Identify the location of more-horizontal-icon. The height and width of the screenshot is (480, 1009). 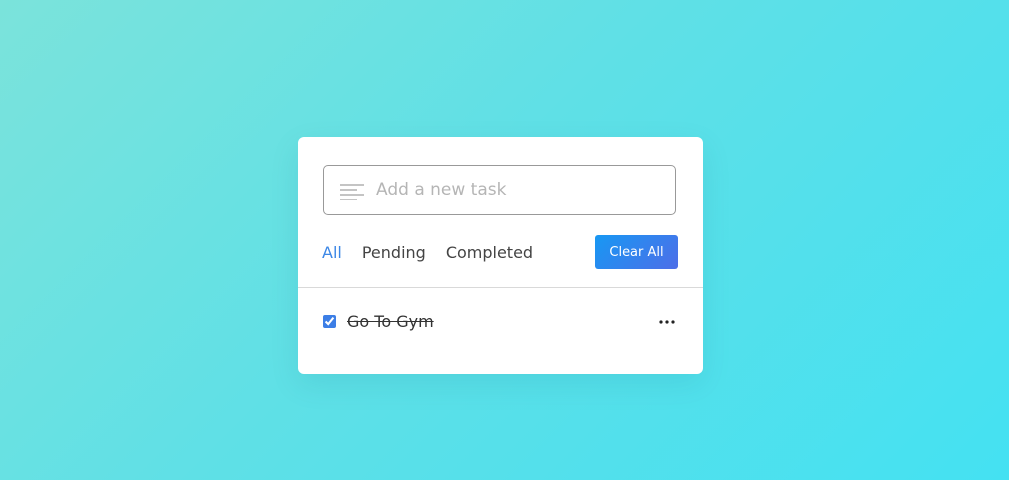
(667, 322).